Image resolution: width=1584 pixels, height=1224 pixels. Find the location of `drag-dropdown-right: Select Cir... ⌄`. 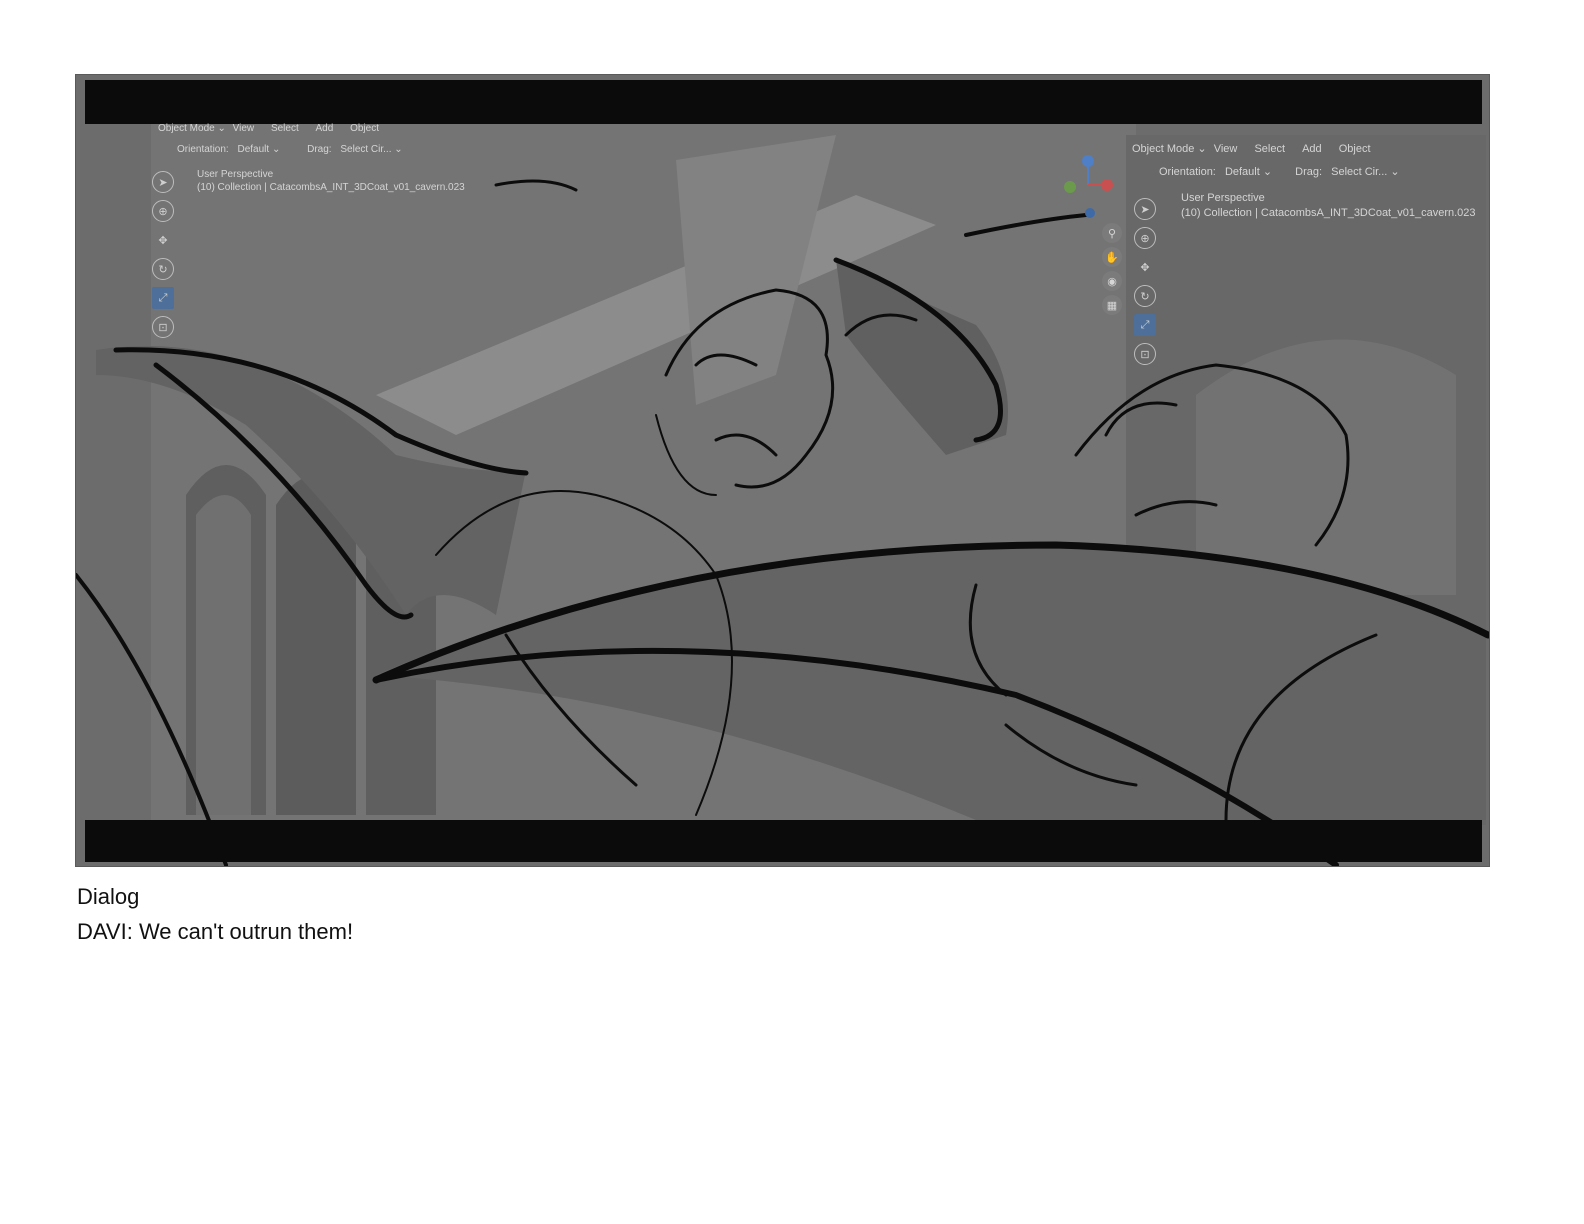

drag-dropdown-right: Select Cir... ⌄ is located at coordinates (1365, 172).